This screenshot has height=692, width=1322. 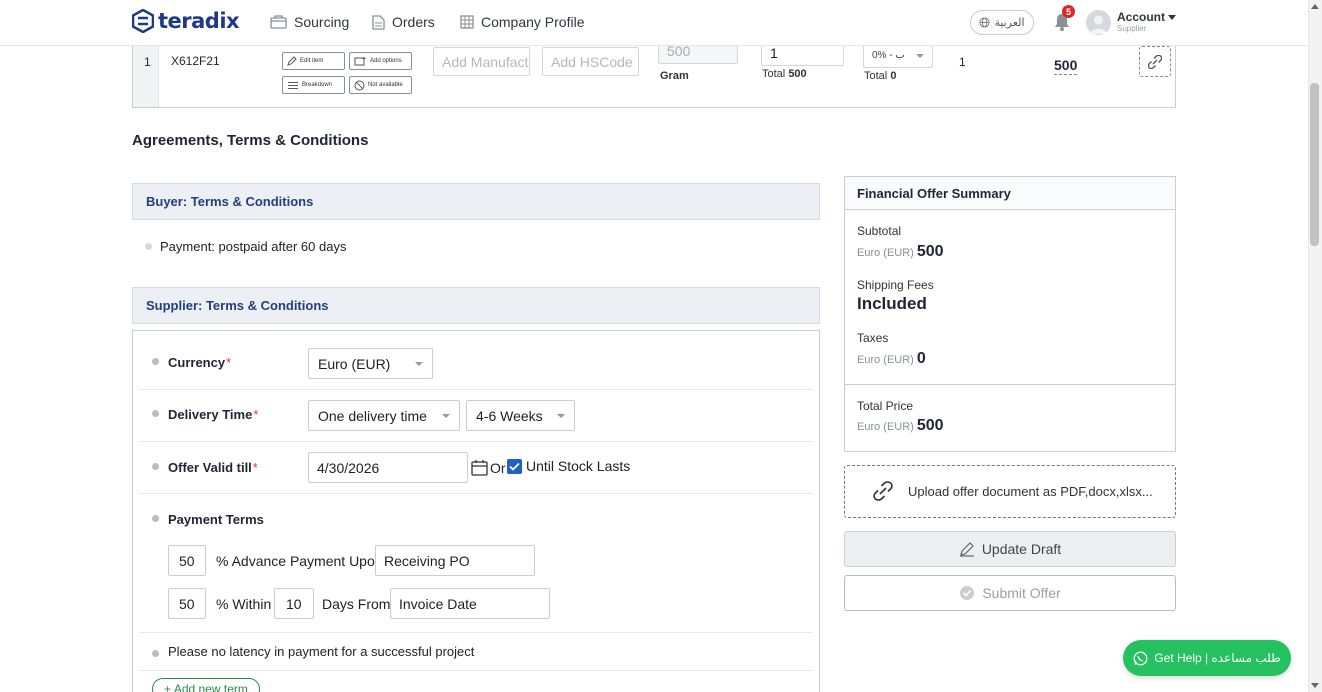 I want to click on not-available-button: Not available, so click(x=380, y=85).